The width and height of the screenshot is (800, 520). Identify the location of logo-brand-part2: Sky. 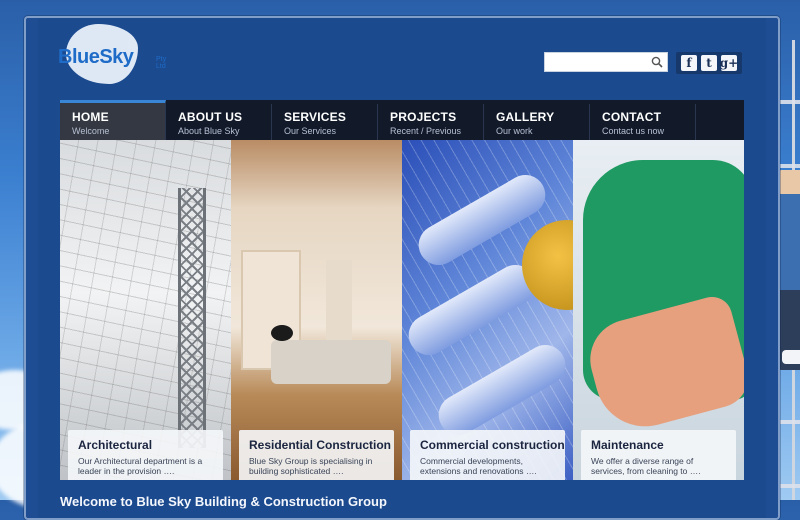
(116, 57).